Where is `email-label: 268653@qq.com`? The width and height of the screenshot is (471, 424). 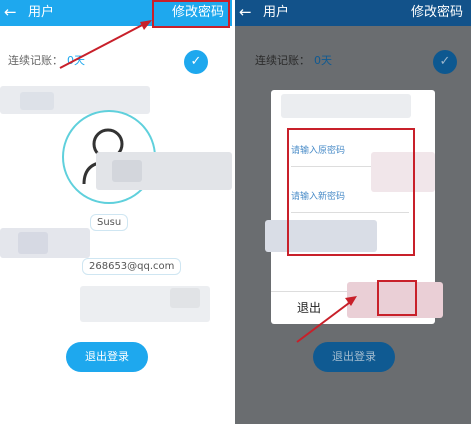 email-label: 268653@qq.com is located at coordinates (132, 266).